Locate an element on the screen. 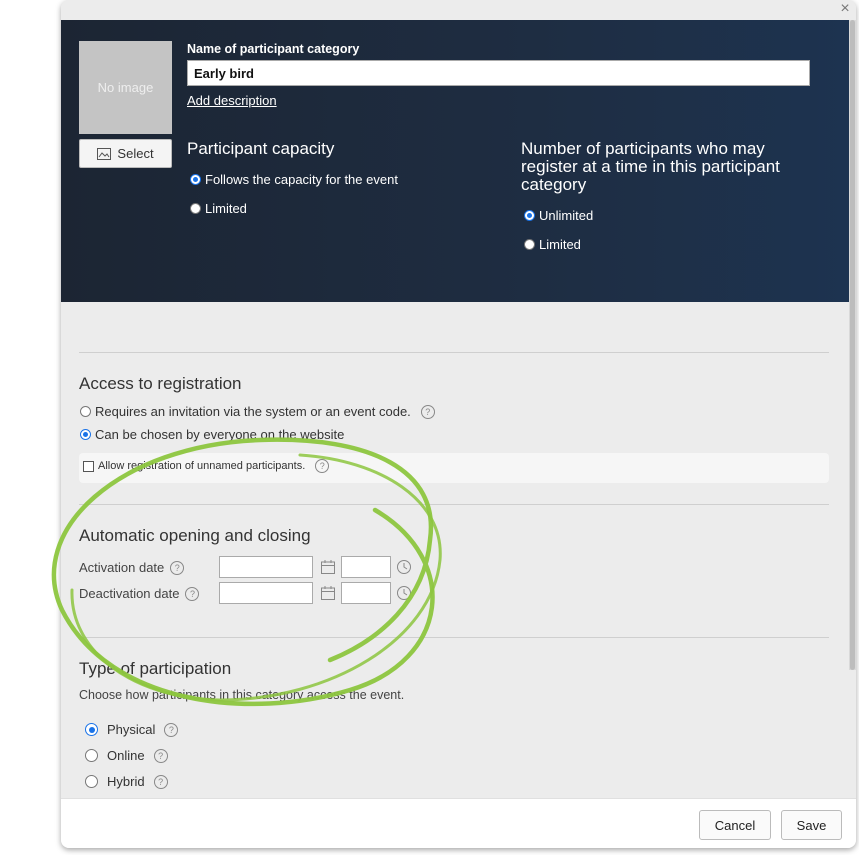 This screenshot has height=855, width=859. per-registration-title-line3: category is located at coordinates (554, 184).